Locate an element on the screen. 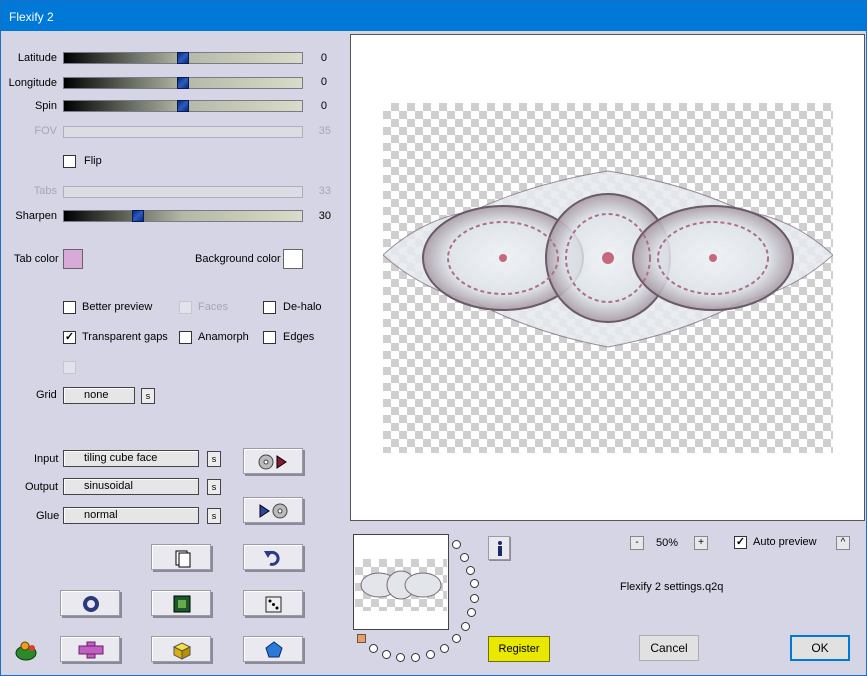 This screenshot has width=867, height=676. zoom-out-button: - is located at coordinates (637, 543).